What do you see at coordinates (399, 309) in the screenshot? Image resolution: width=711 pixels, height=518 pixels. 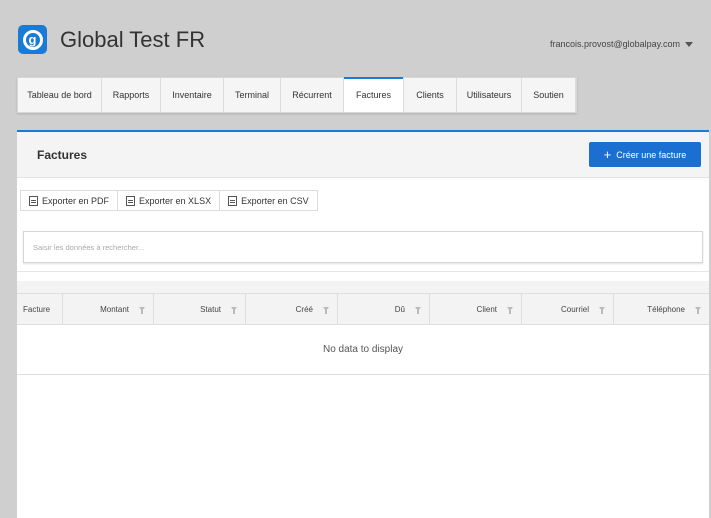 I see `column-label: Dû` at bounding box center [399, 309].